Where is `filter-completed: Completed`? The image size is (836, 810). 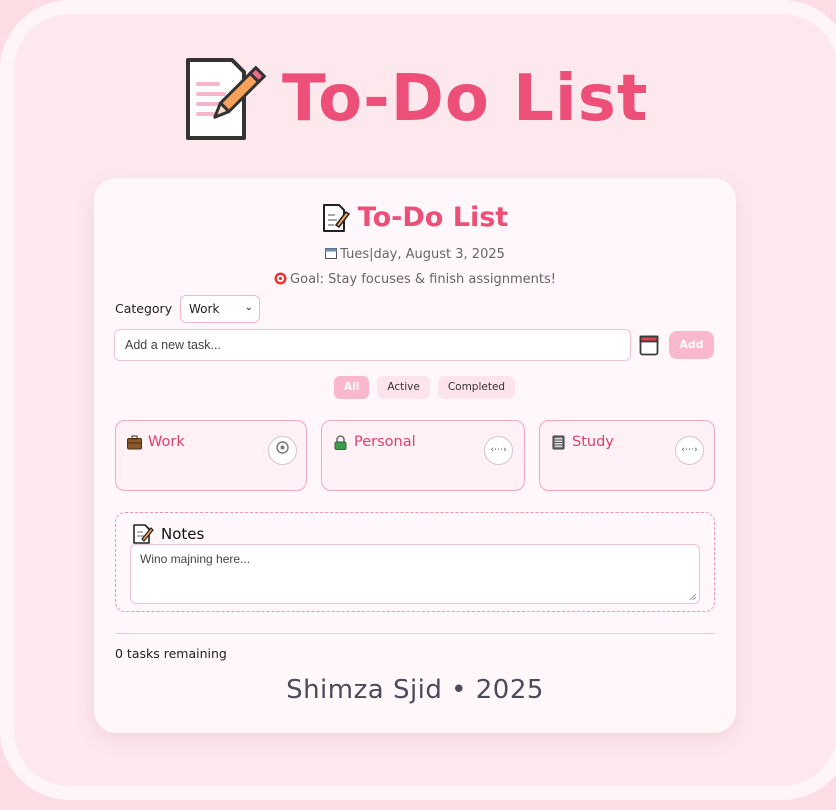
filter-completed: Completed is located at coordinates (476, 387).